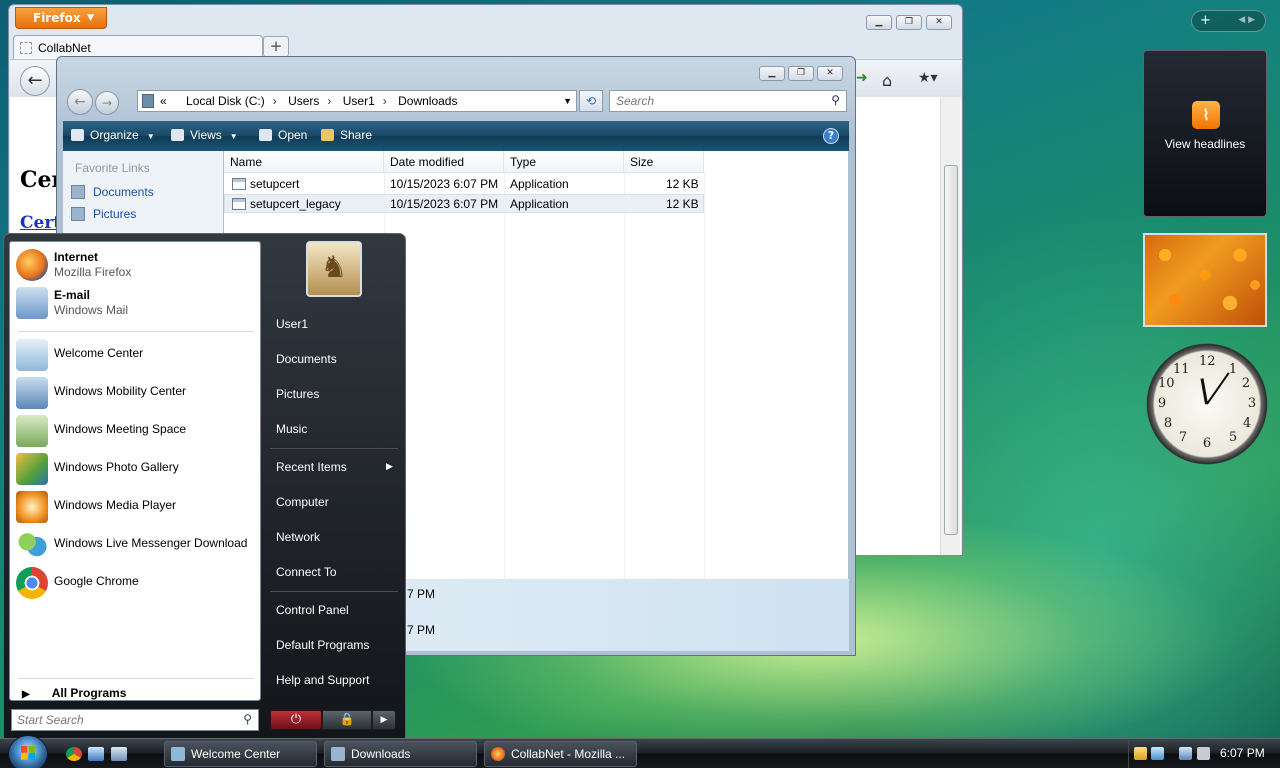 This screenshot has height=768, width=1280. I want to click on lock-button: 🔒, so click(347, 720).